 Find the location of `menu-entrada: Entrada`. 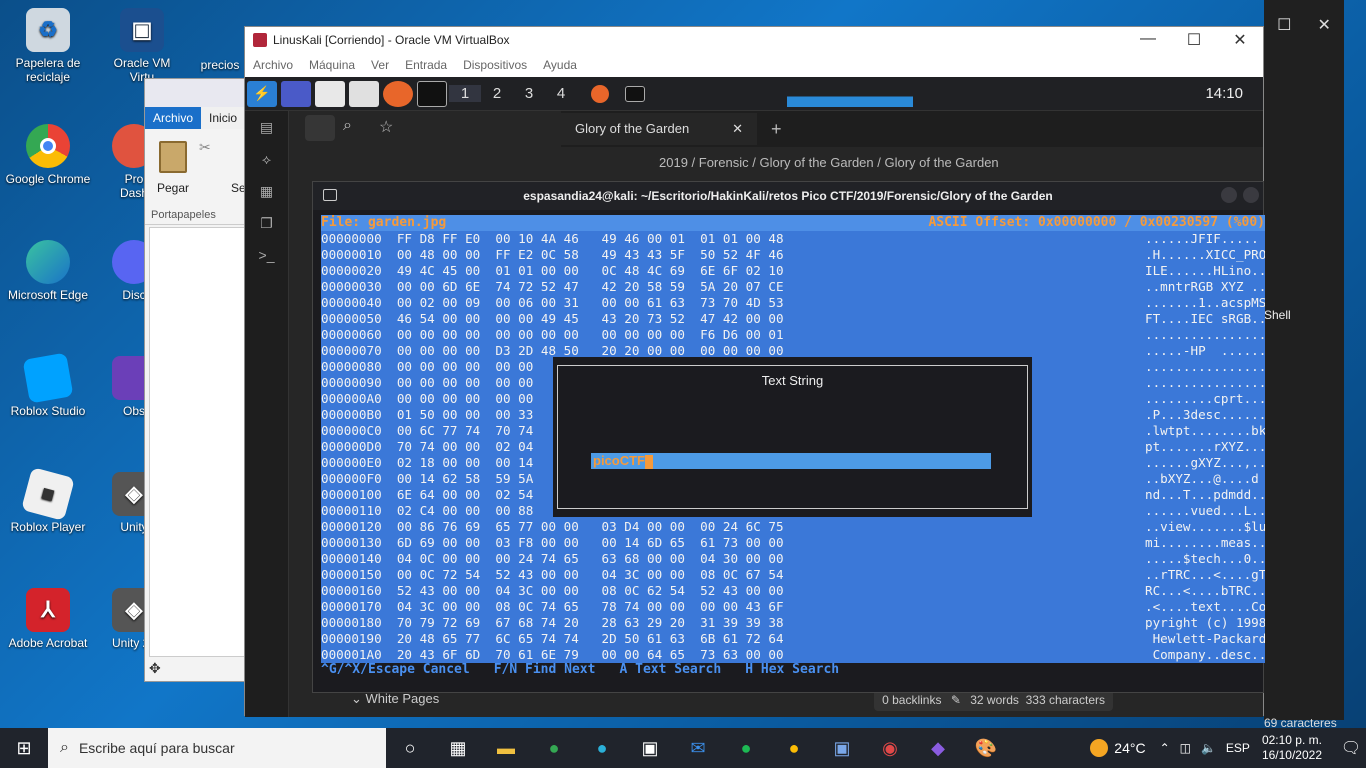

menu-entrada: Entrada is located at coordinates (426, 65).